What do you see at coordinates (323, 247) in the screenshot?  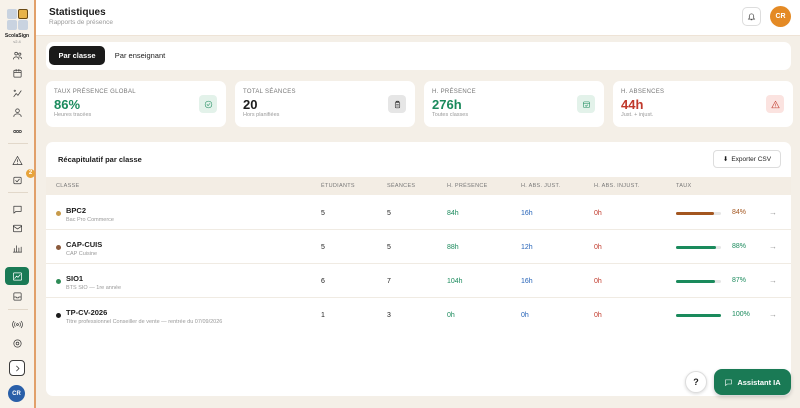 I see `students-count: 5` at bounding box center [323, 247].